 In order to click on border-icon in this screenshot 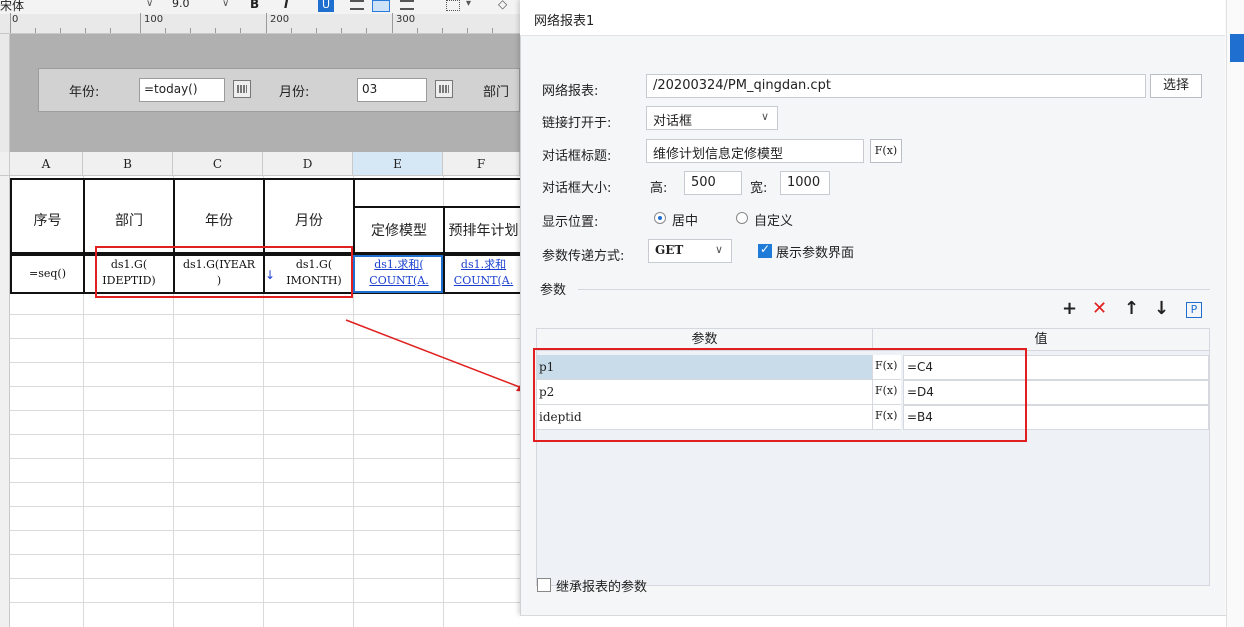, I will do `click(453, 5)`.